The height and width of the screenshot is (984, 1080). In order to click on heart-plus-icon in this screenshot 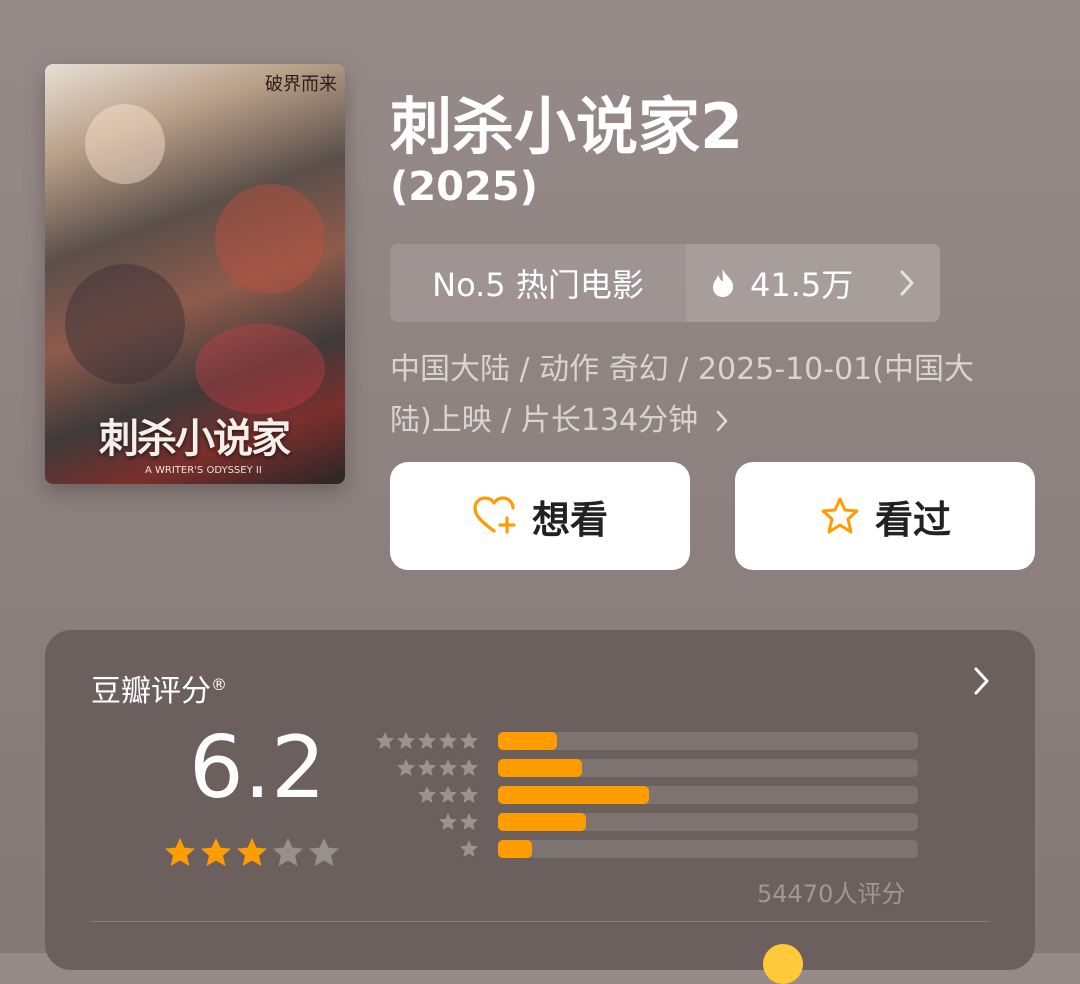, I will do `click(494, 515)`.